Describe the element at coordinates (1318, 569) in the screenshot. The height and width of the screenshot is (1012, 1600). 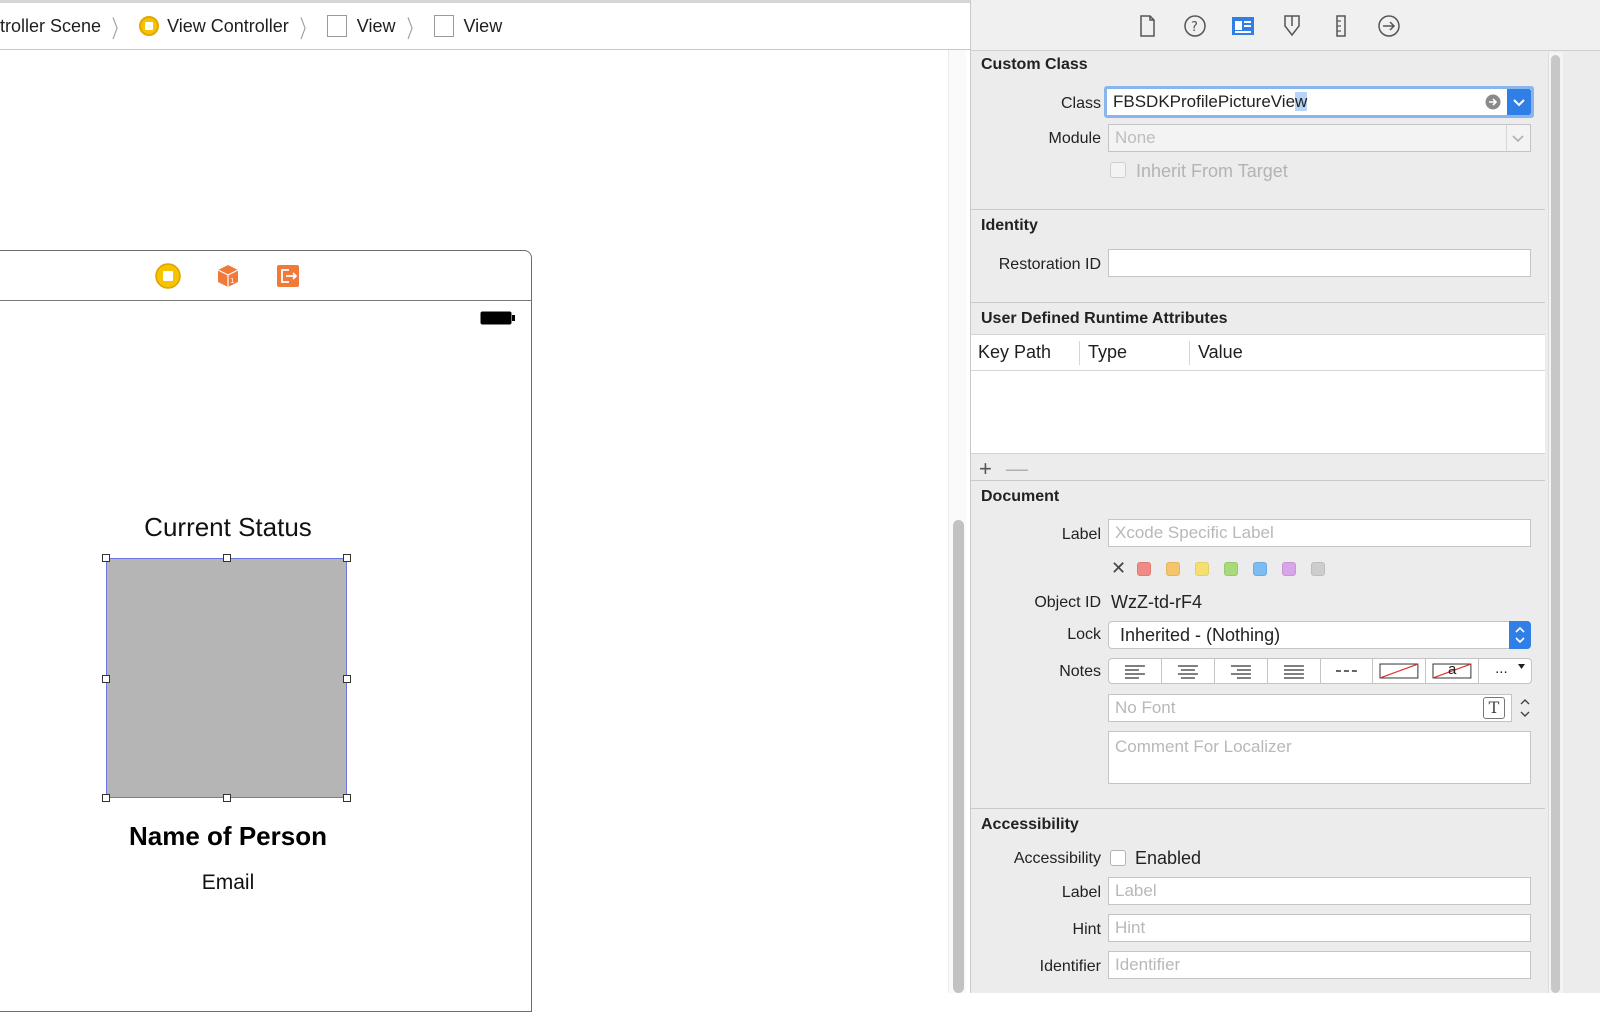
I see `label-color-gray` at that location.